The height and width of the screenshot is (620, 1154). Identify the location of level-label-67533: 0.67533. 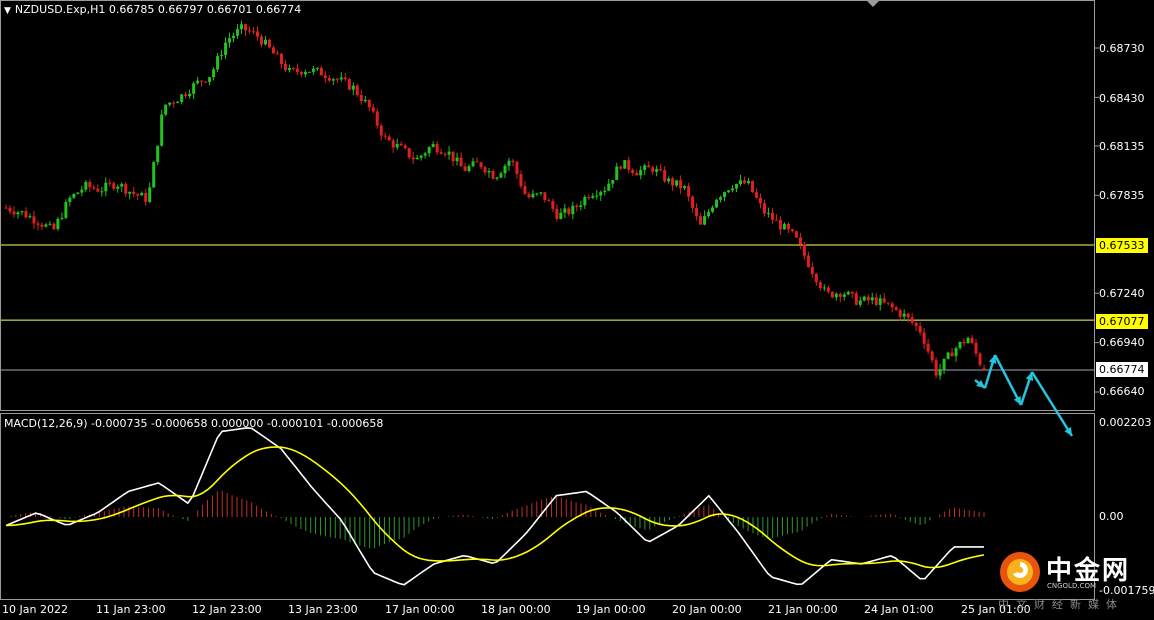
(1122, 245).